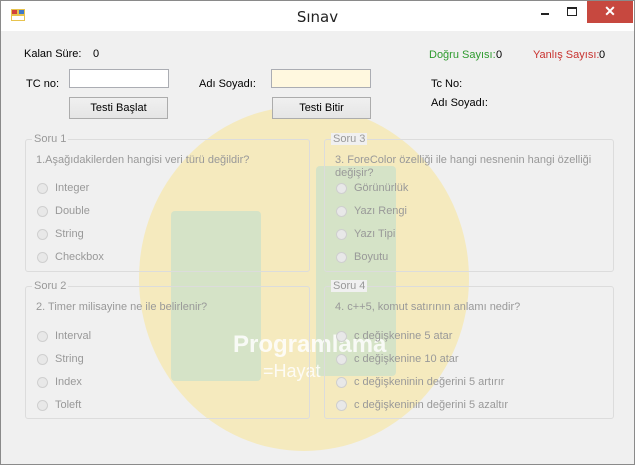 The image size is (635, 465). What do you see at coordinates (321, 78) in the screenshot?
I see `name-input` at bounding box center [321, 78].